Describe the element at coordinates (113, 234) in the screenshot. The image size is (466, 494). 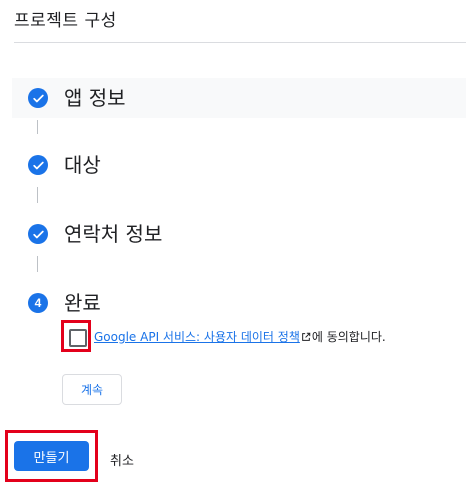
I see `step-label: 연락처 정보` at that location.